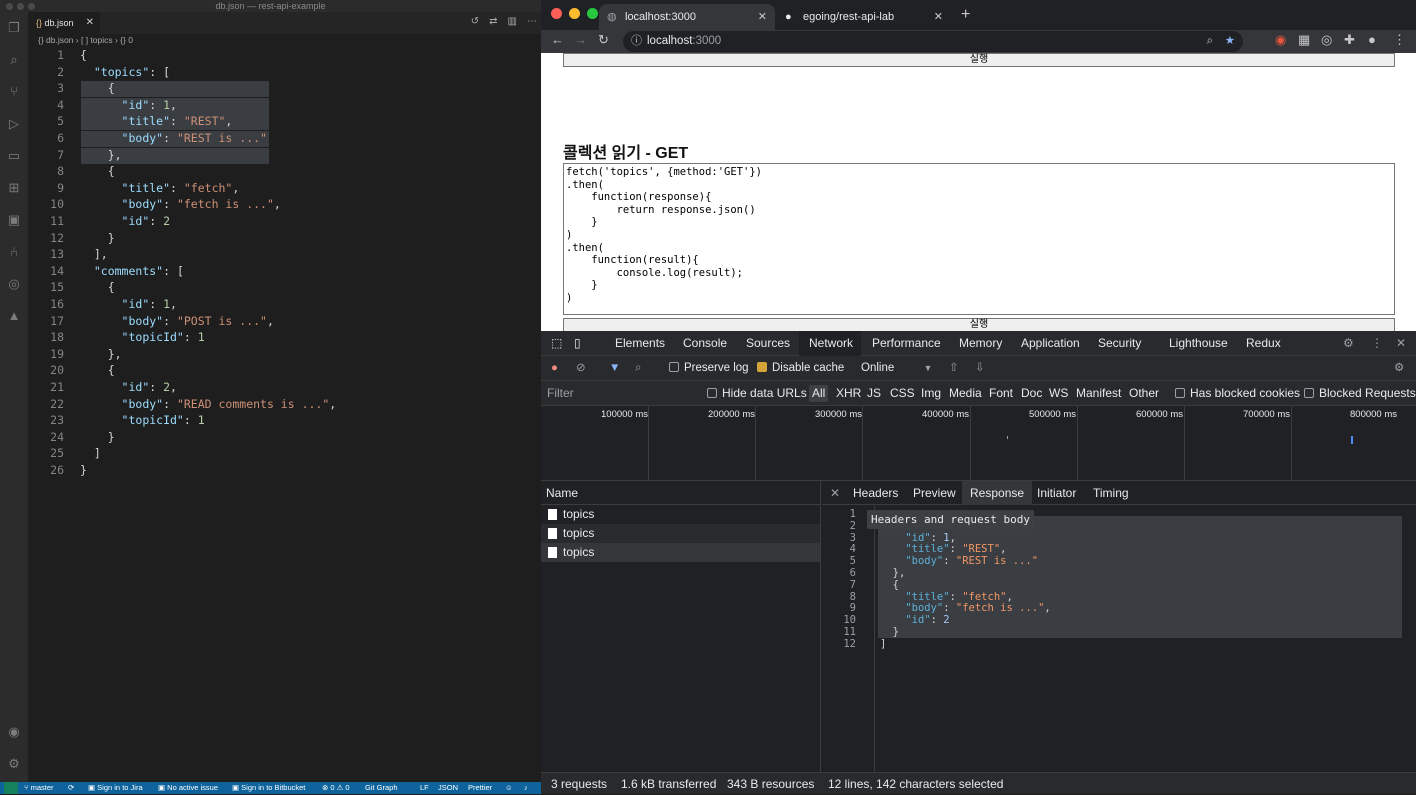 This screenshot has height=795, width=1416. Describe the element at coordinates (1031, 393) in the screenshot. I see `type-filter-doc: Doc` at that location.